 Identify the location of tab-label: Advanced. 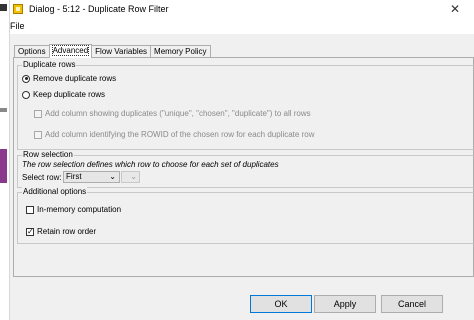
(70, 50).